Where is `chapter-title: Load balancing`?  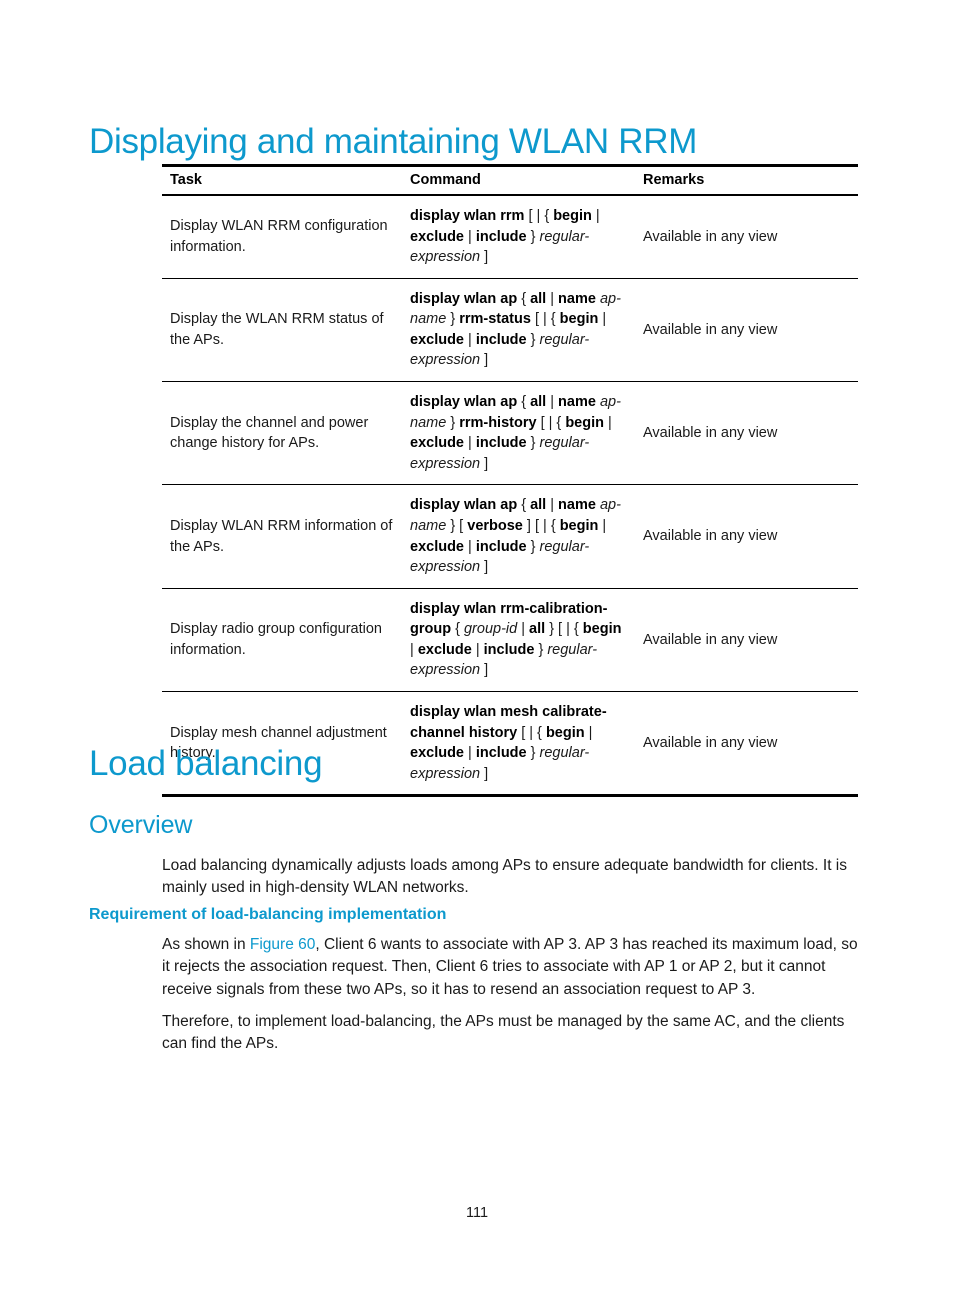
chapter-title: Load balancing is located at coordinates (206, 764).